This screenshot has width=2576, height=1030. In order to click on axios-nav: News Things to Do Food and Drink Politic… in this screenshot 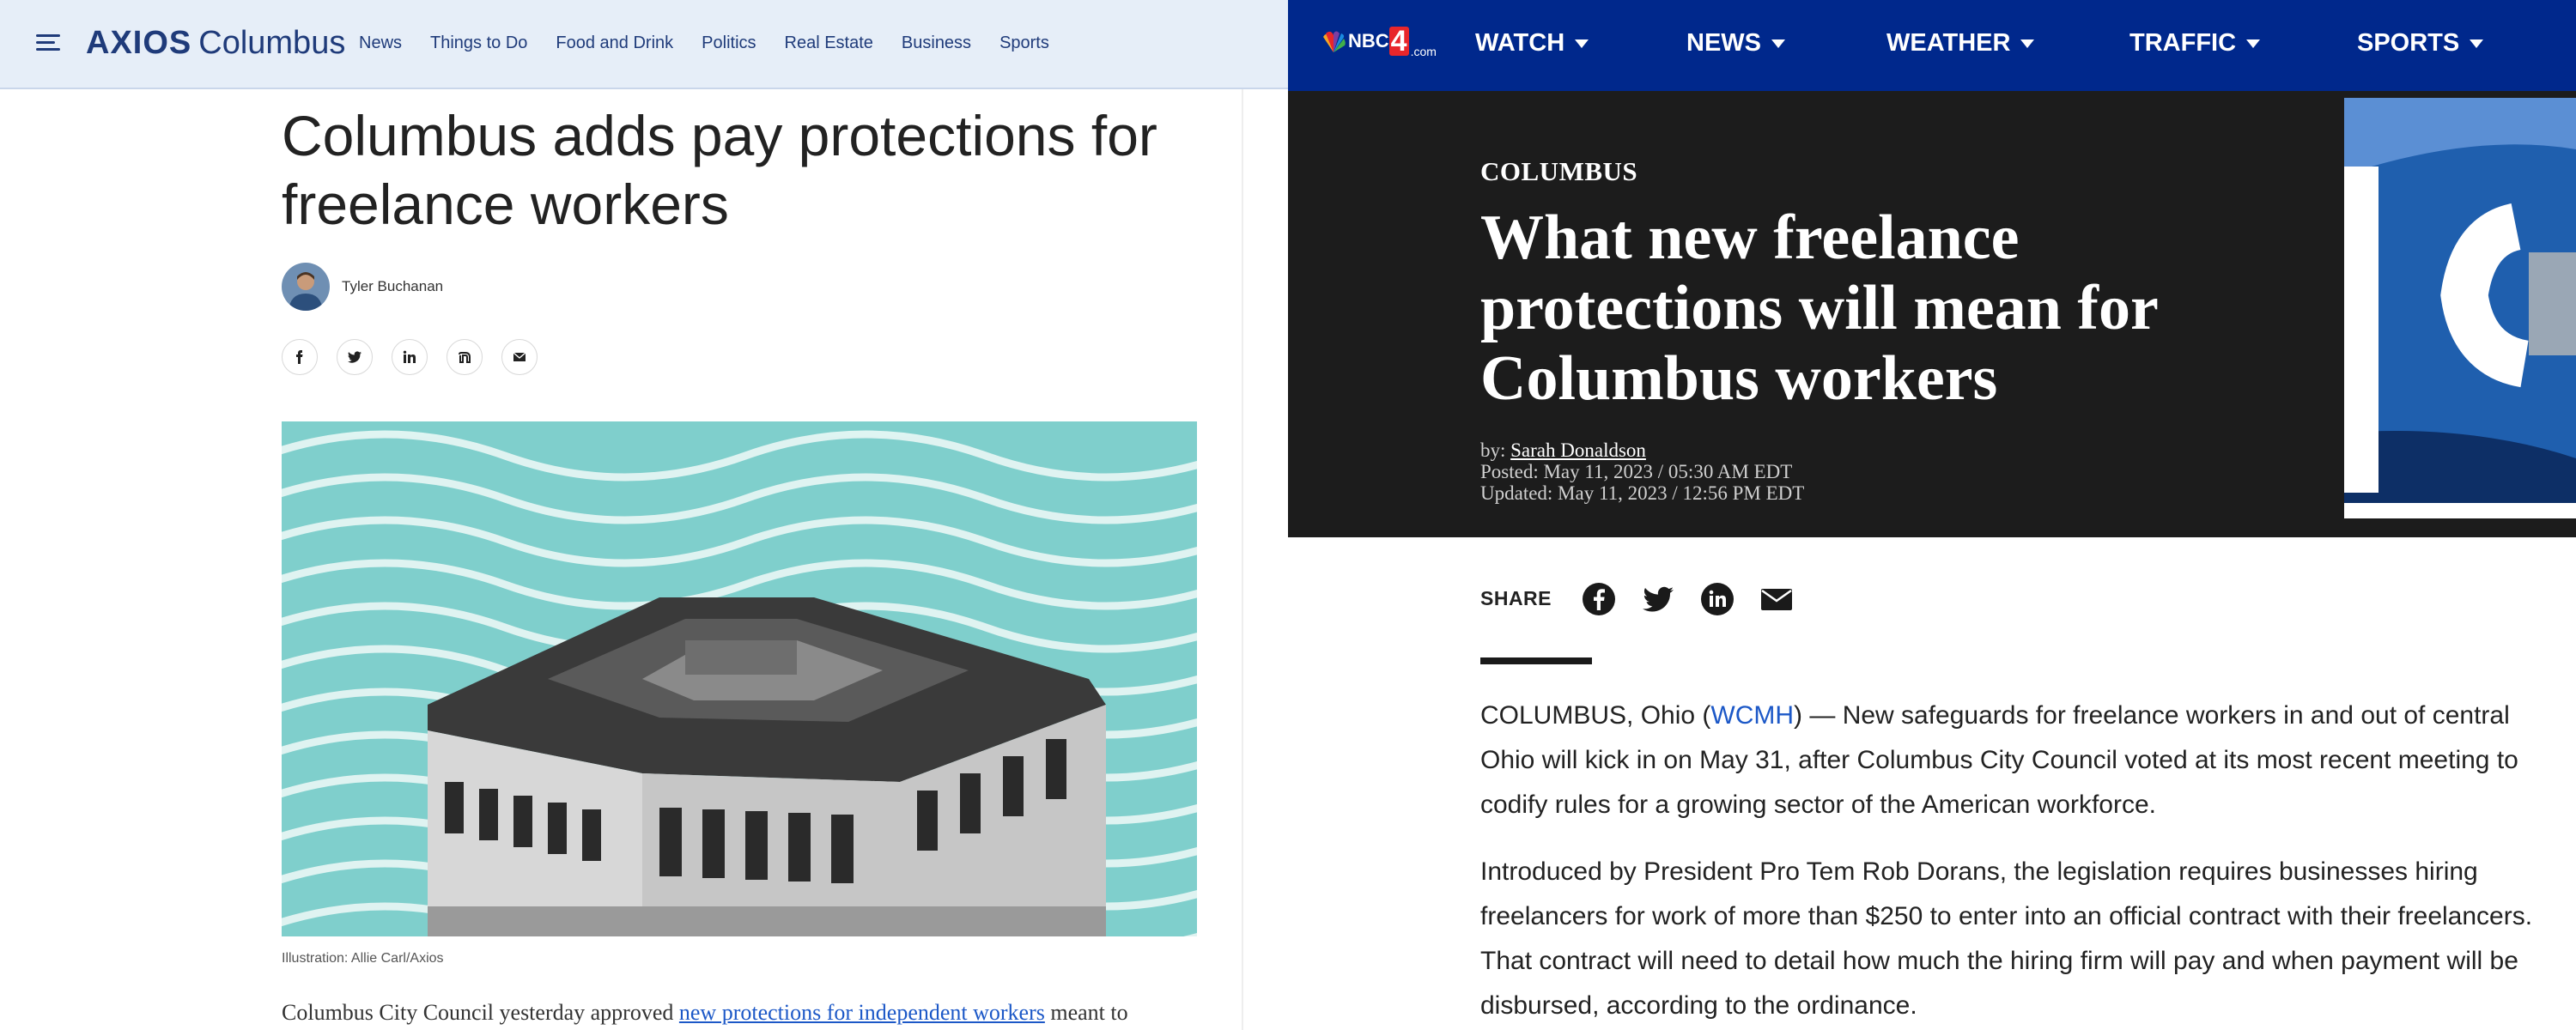, I will do `click(718, 43)`.